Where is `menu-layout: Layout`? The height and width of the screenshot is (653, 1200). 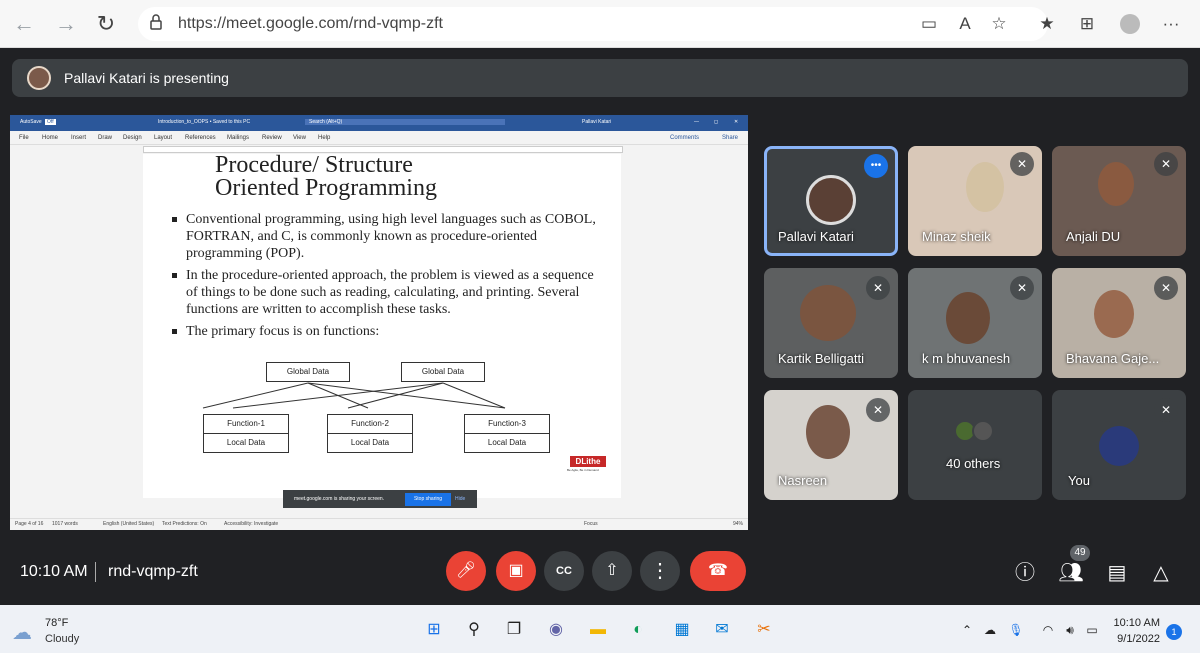
menu-layout: Layout is located at coordinates (163, 138).